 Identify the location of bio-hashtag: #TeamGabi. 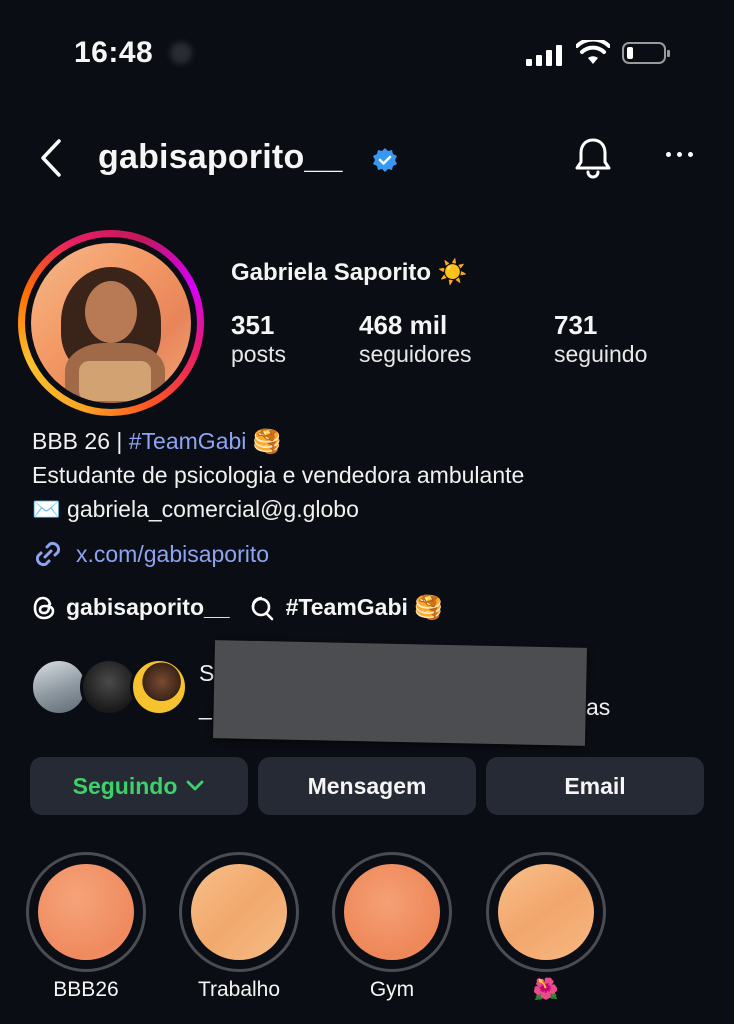
(188, 441).